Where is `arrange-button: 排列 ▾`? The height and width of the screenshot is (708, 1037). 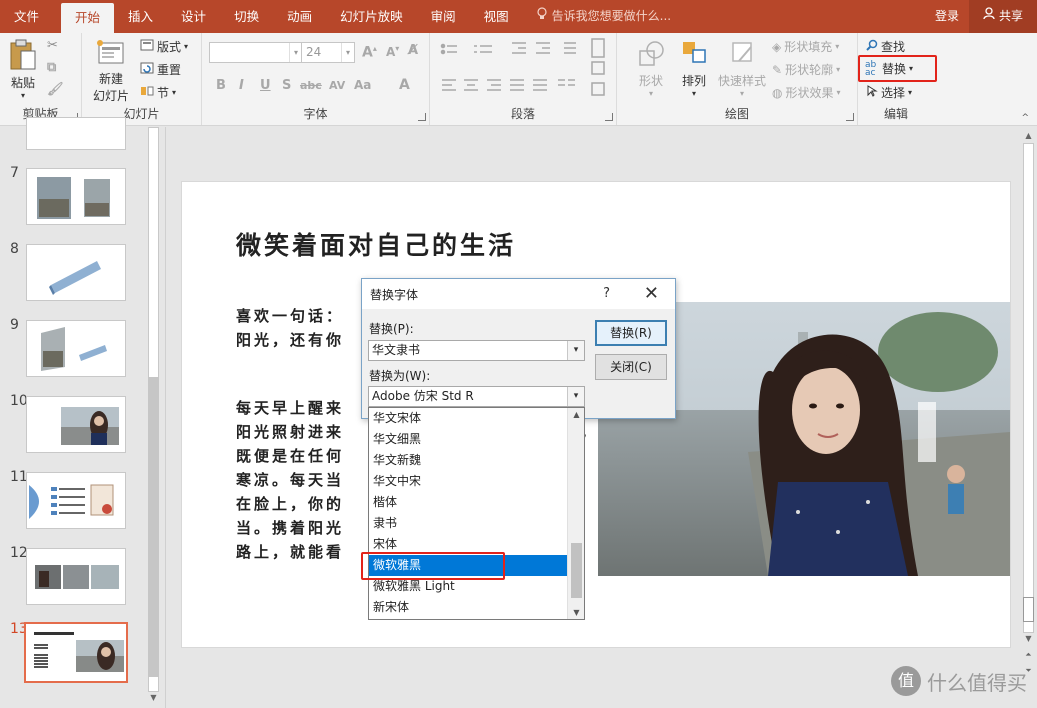 arrange-button: 排列 ▾ is located at coordinates (694, 68).